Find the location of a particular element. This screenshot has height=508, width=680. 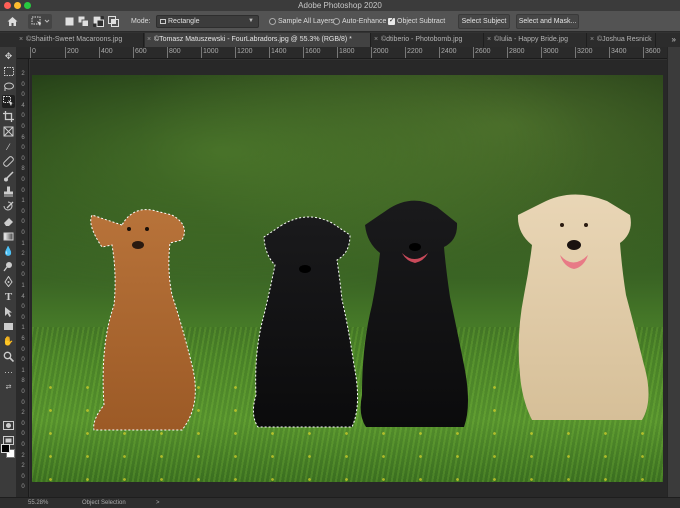

frame-tool is located at coordinates (8, 131).